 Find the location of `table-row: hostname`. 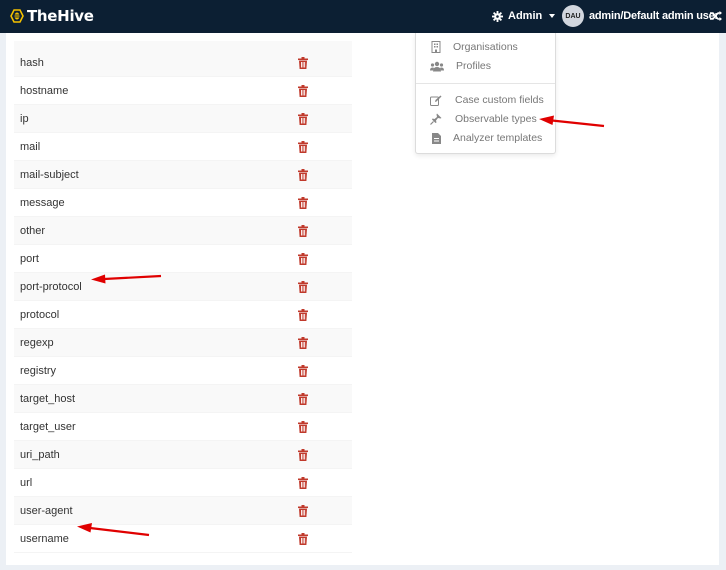

table-row: hostname is located at coordinates (183, 91).